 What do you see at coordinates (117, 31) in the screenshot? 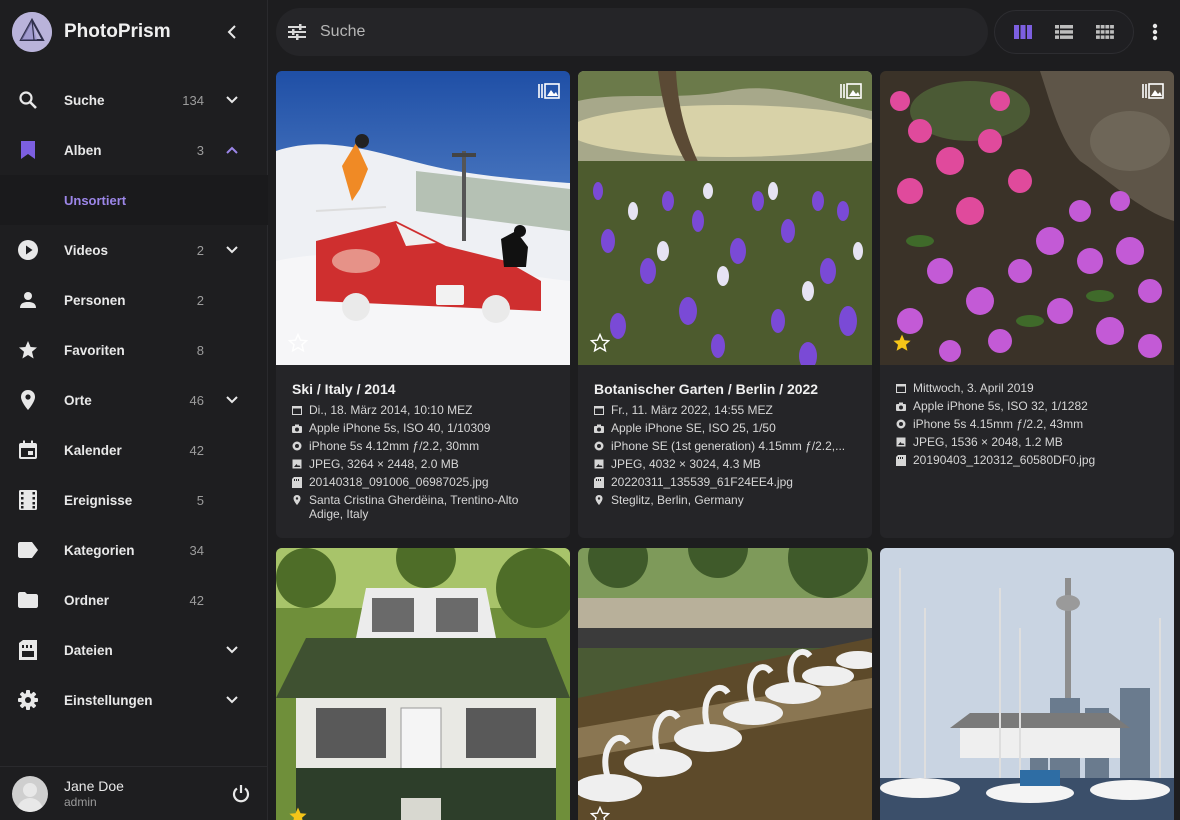
I see `app-title: PhotoPrism` at bounding box center [117, 31].